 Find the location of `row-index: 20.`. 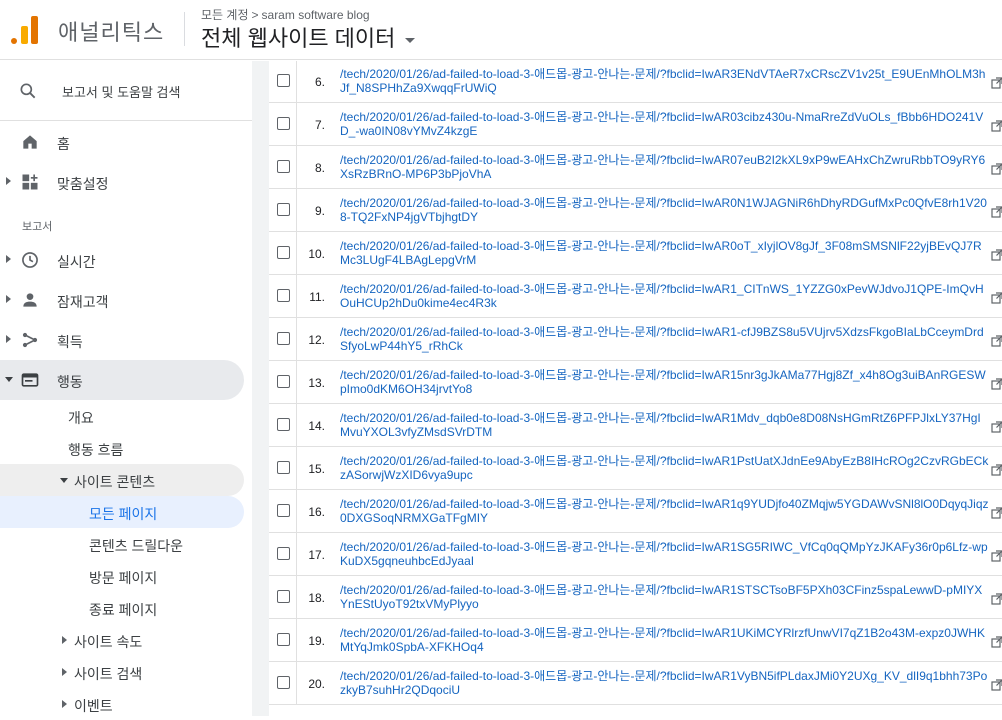

row-index: 20. is located at coordinates (315, 684).